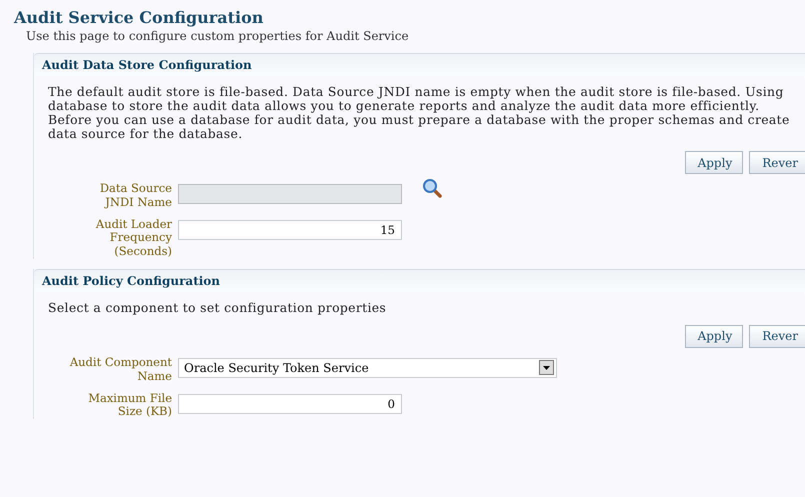 This screenshot has width=805, height=497. Describe the element at coordinates (218, 36) in the screenshot. I see `page-description: Use this page to configure custom properties for Audit Service` at that location.